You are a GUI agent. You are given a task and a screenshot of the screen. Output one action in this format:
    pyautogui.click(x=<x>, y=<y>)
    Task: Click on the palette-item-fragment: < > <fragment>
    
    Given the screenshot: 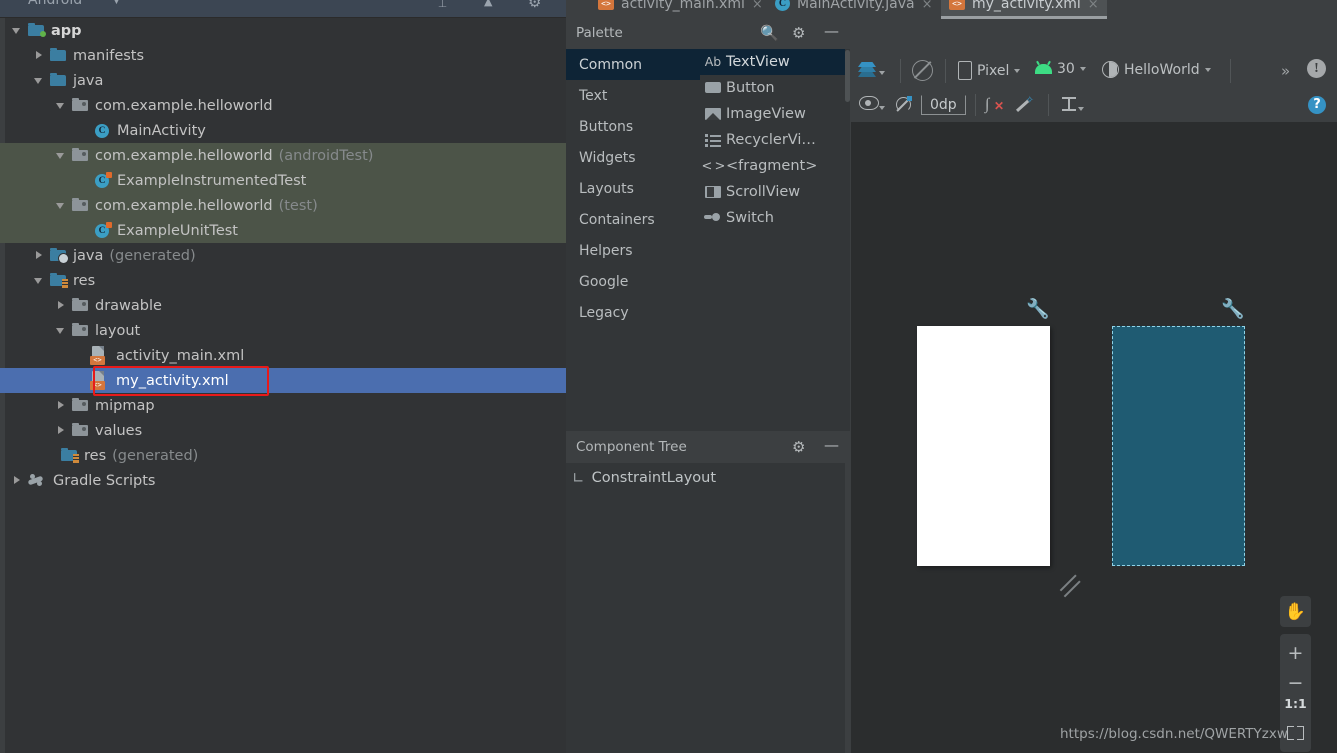 What is the action you would take?
    pyautogui.click(x=772, y=166)
    